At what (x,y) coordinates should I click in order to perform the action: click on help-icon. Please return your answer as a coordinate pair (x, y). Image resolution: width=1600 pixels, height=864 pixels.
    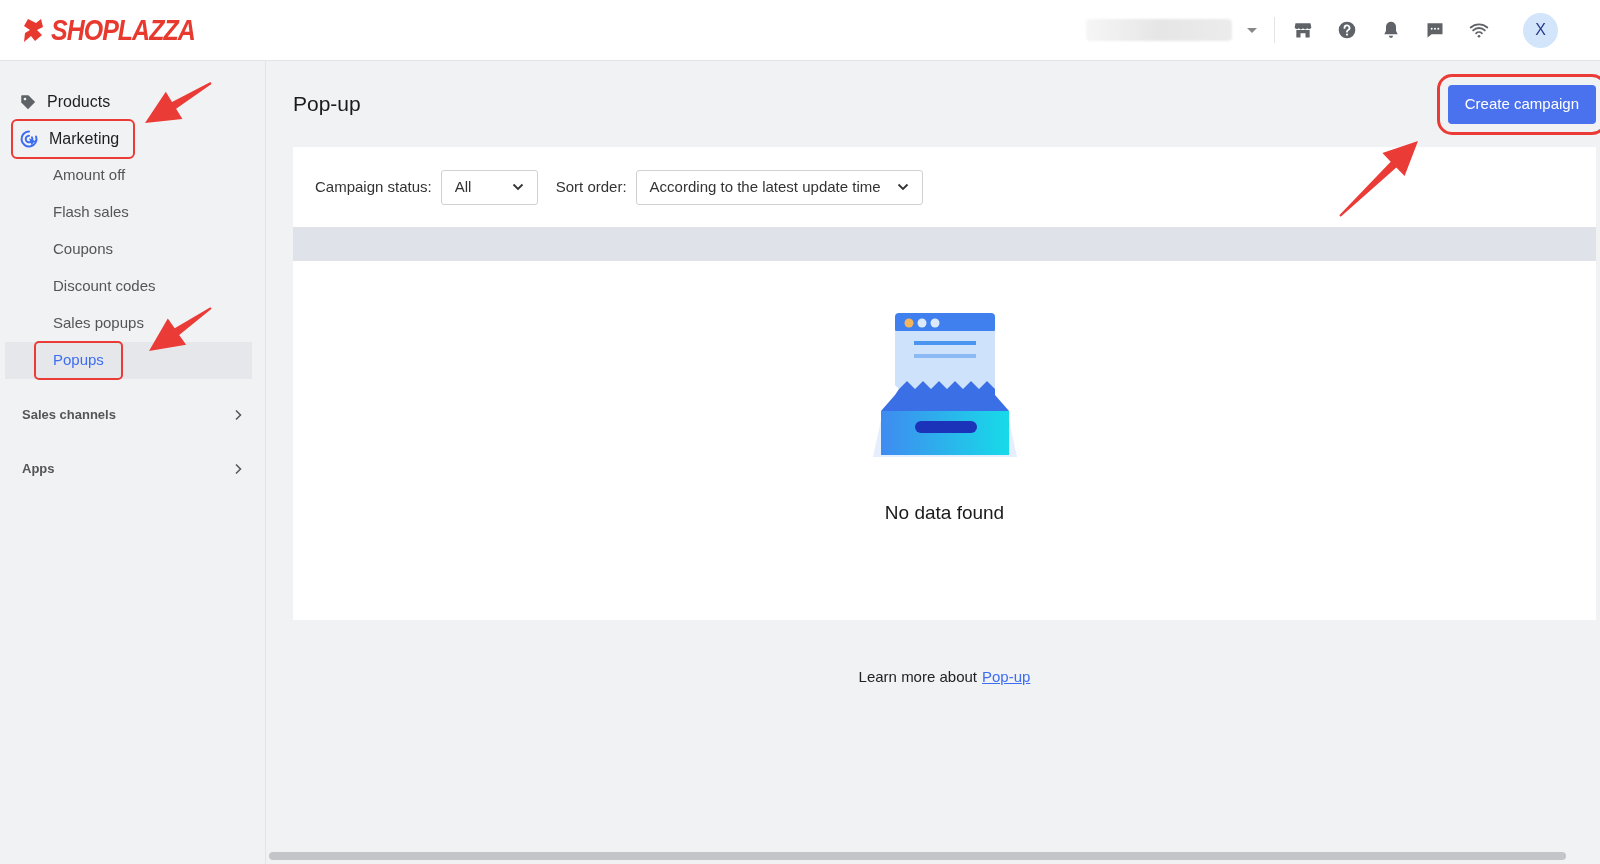
    Looking at the image, I should click on (1347, 30).